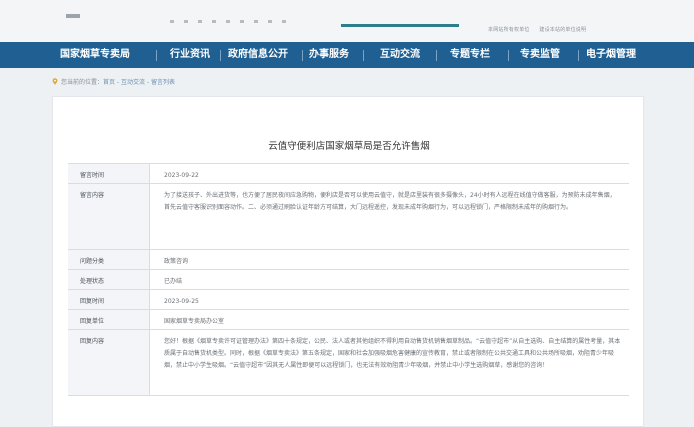 This screenshot has height=427, width=694. What do you see at coordinates (347, 21) in the screenshot?
I see `site-header: 本网站所有权单位 建设本站的单位说明` at bounding box center [347, 21].